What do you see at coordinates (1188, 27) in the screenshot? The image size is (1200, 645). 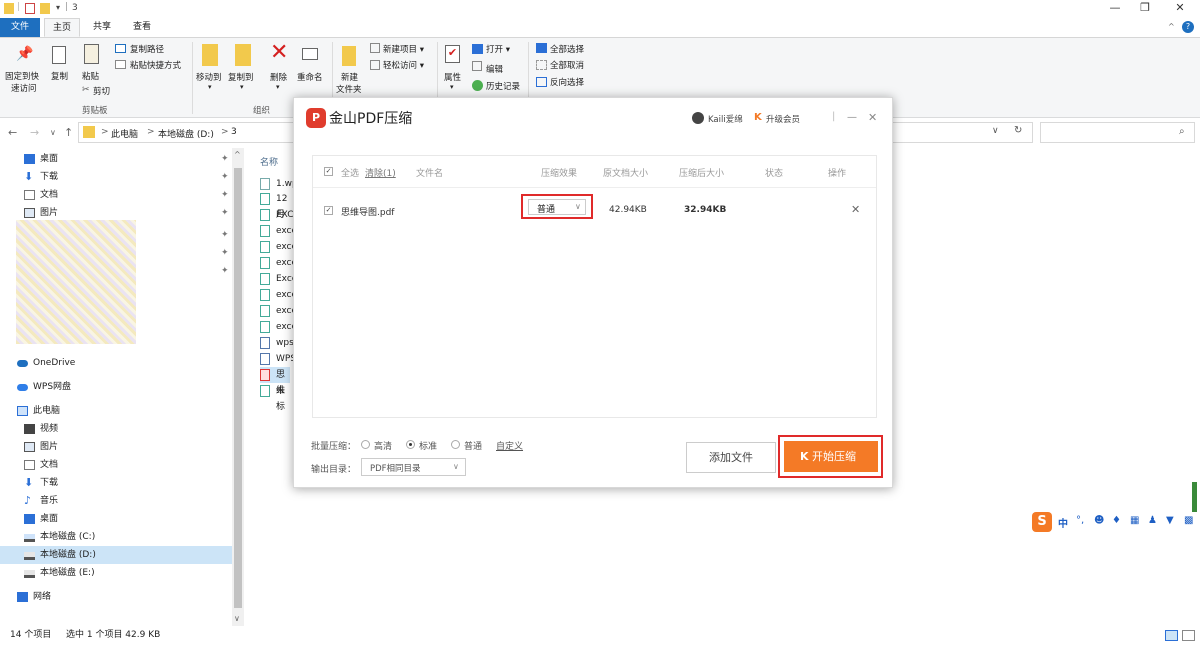 I see `help-icon: ?` at bounding box center [1188, 27].